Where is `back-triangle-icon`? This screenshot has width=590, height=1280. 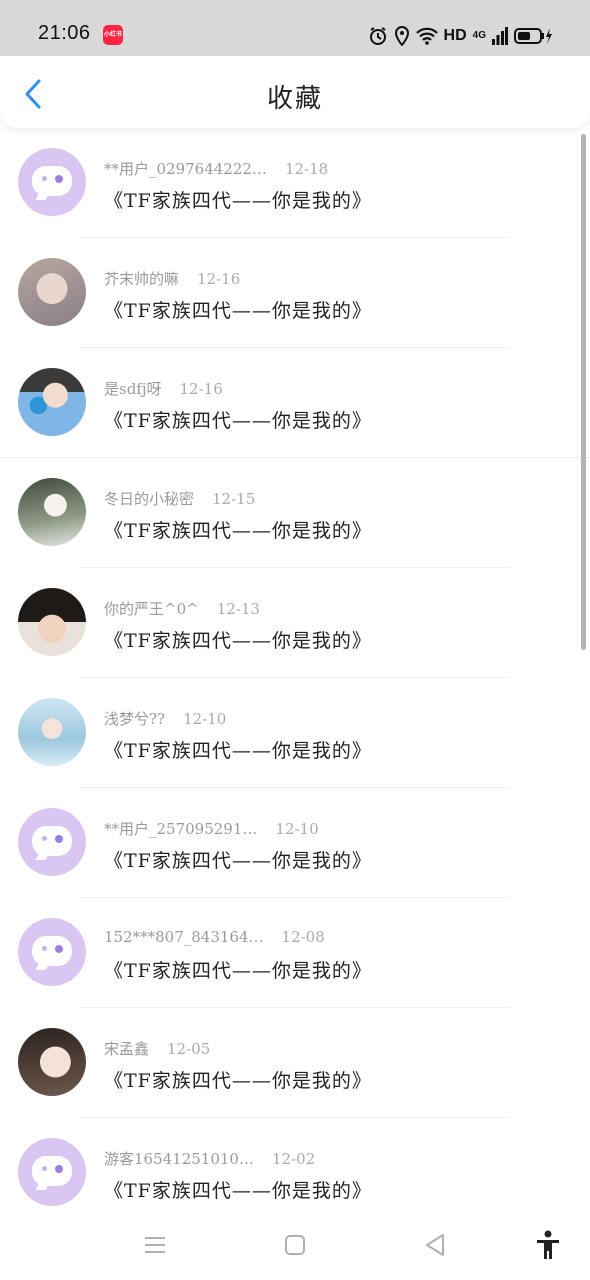
back-triangle-icon is located at coordinates (435, 1245).